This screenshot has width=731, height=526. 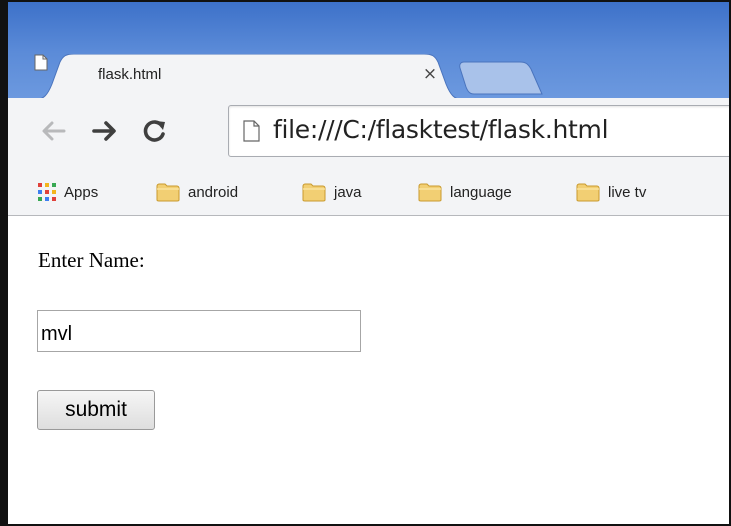 What do you see at coordinates (441, 129) in the screenshot?
I see `url-text: file:///C:/flasktest/flask.html` at bounding box center [441, 129].